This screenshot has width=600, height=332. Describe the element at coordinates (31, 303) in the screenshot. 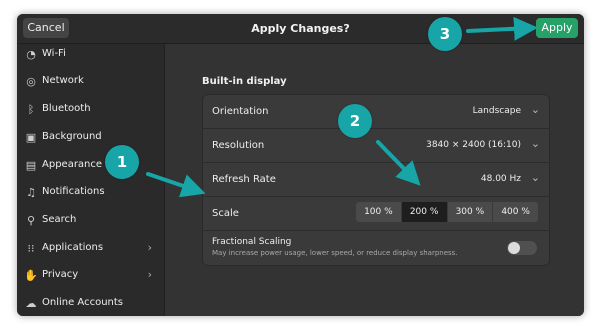

I see `cloud-icon: ☁` at that location.